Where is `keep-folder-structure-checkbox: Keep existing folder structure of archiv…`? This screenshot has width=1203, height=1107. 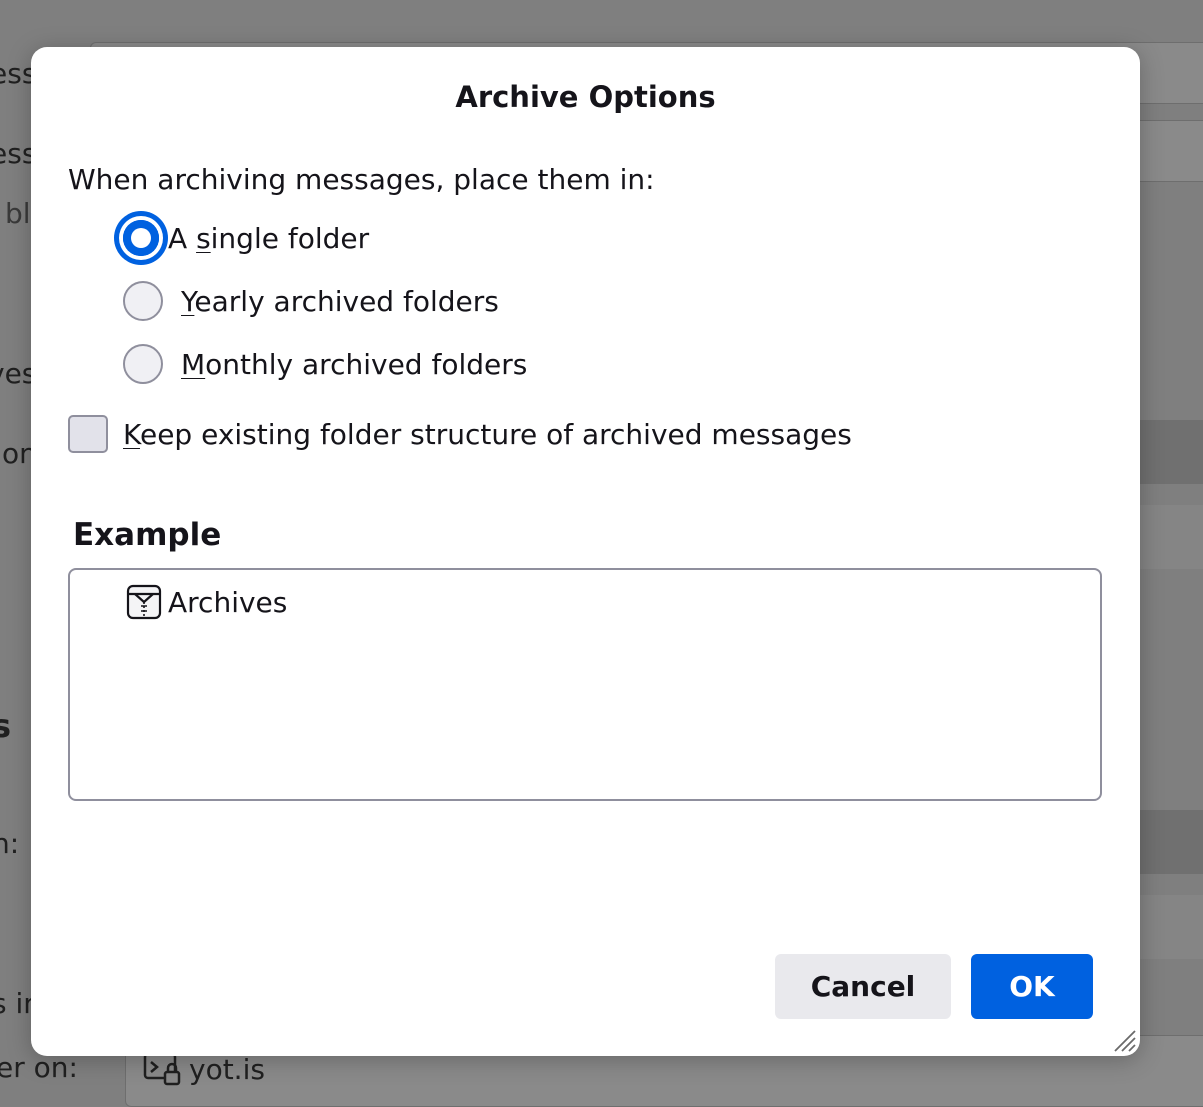
keep-folder-structure-checkbox: Keep existing folder structure of archiv… is located at coordinates (460, 434).